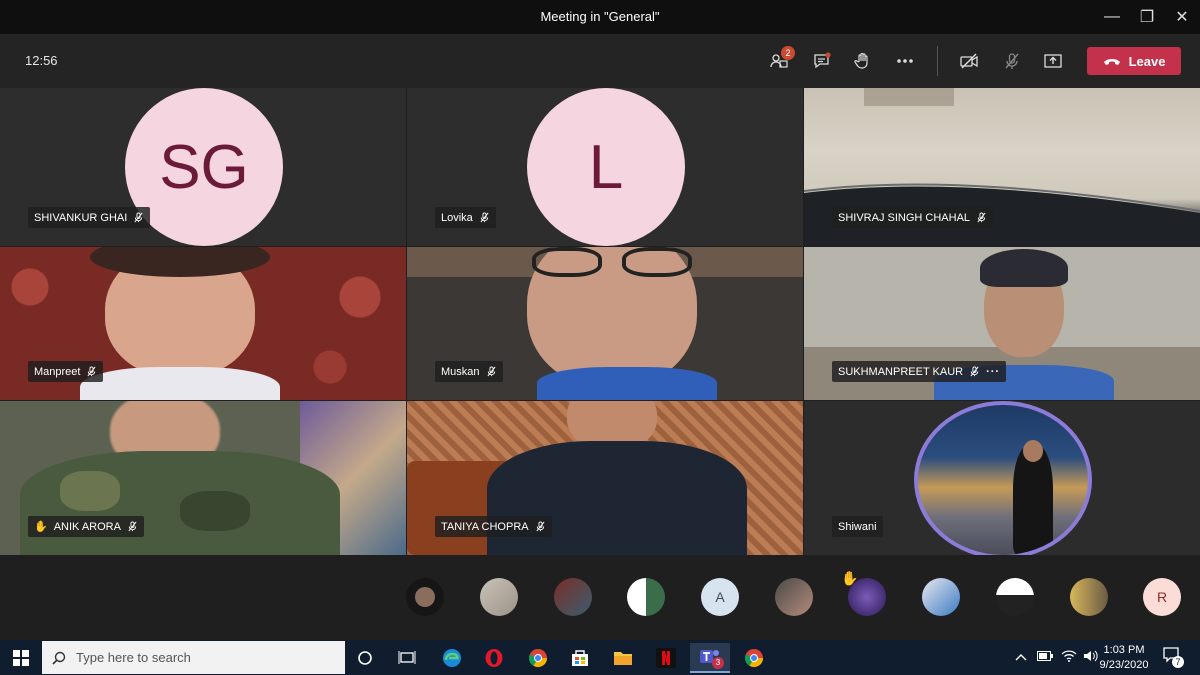  Describe the element at coordinates (605, 478) in the screenshot. I see `video-tile-taniya: TANIYA CHOPRA` at that location.